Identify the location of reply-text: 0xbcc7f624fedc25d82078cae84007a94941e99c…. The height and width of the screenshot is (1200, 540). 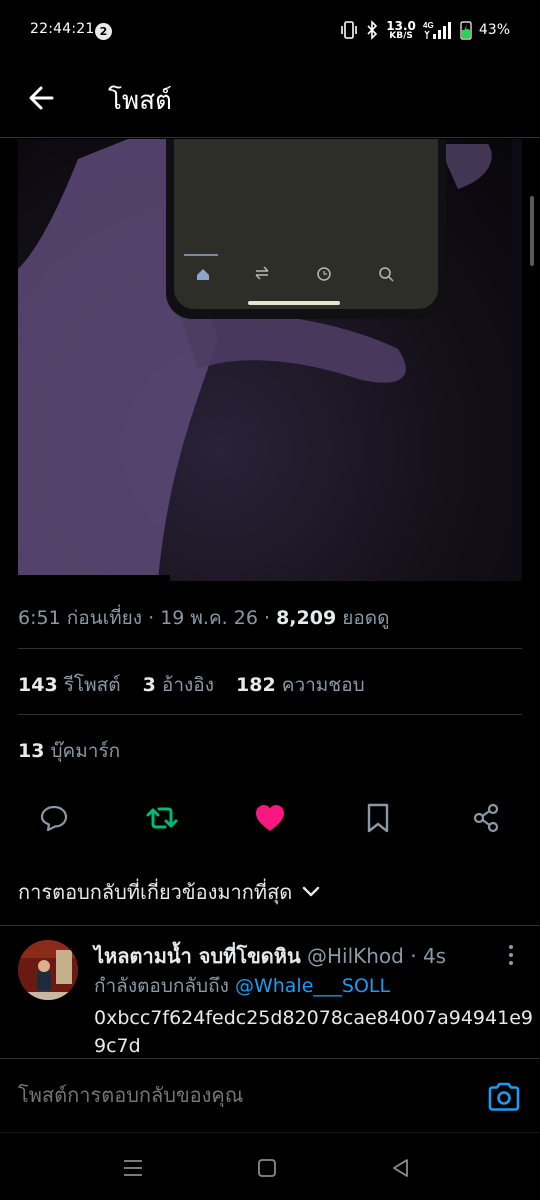
(313, 1032).